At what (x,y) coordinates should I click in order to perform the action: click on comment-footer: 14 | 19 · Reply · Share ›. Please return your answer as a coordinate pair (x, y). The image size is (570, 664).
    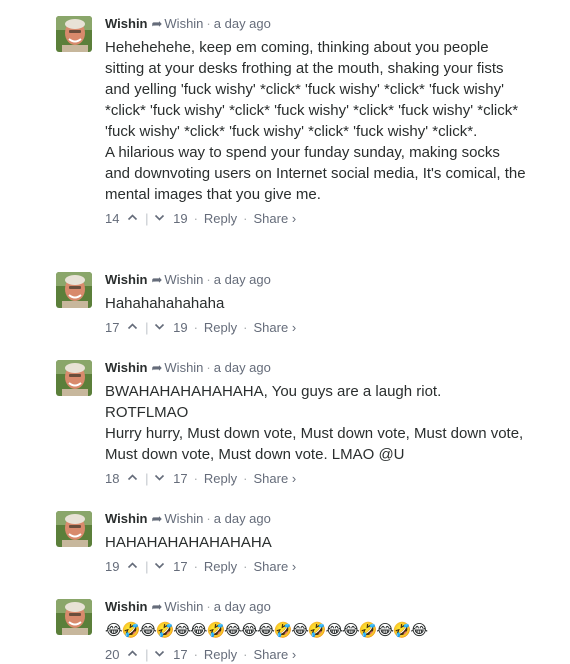
    Looking at the image, I should click on (315, 218).